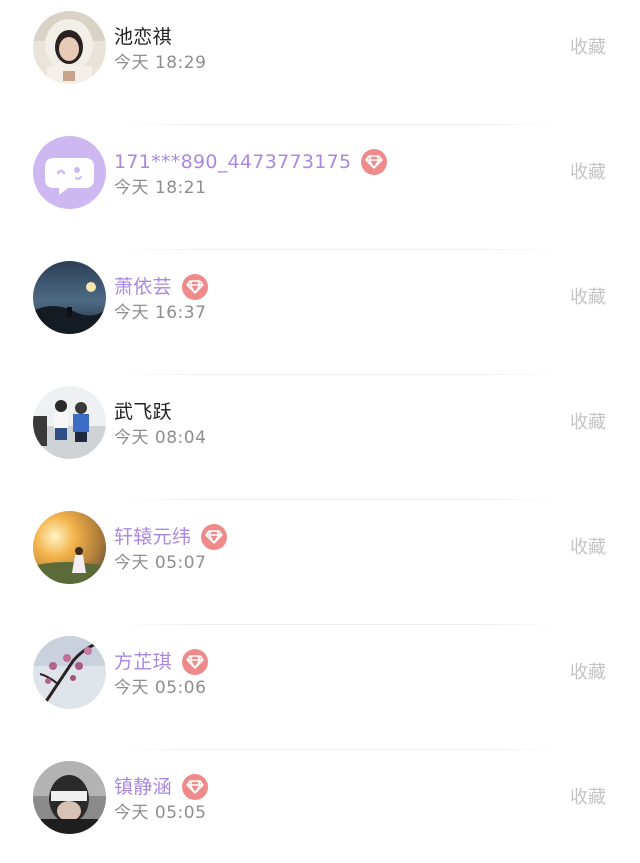 The width and height of the screenshot is (640, 863). What do you see at coordinates (160, 813) in the screenshot?
I see `contact-time: 今天 05:05` at bounding box center [160, 813].